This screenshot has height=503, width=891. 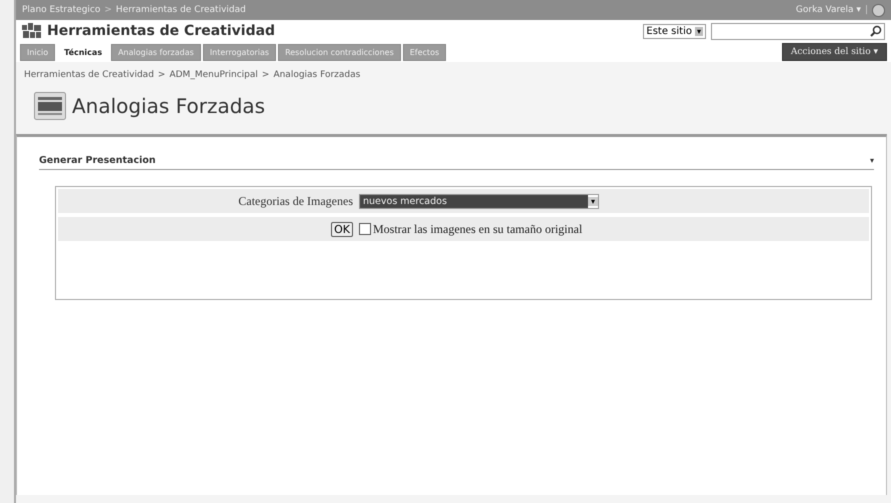 What do you see at coordinates (161, 31) in the screenshot?
I see `site-title: Herramientas de Creatividad` at bounding box center [161, 31].